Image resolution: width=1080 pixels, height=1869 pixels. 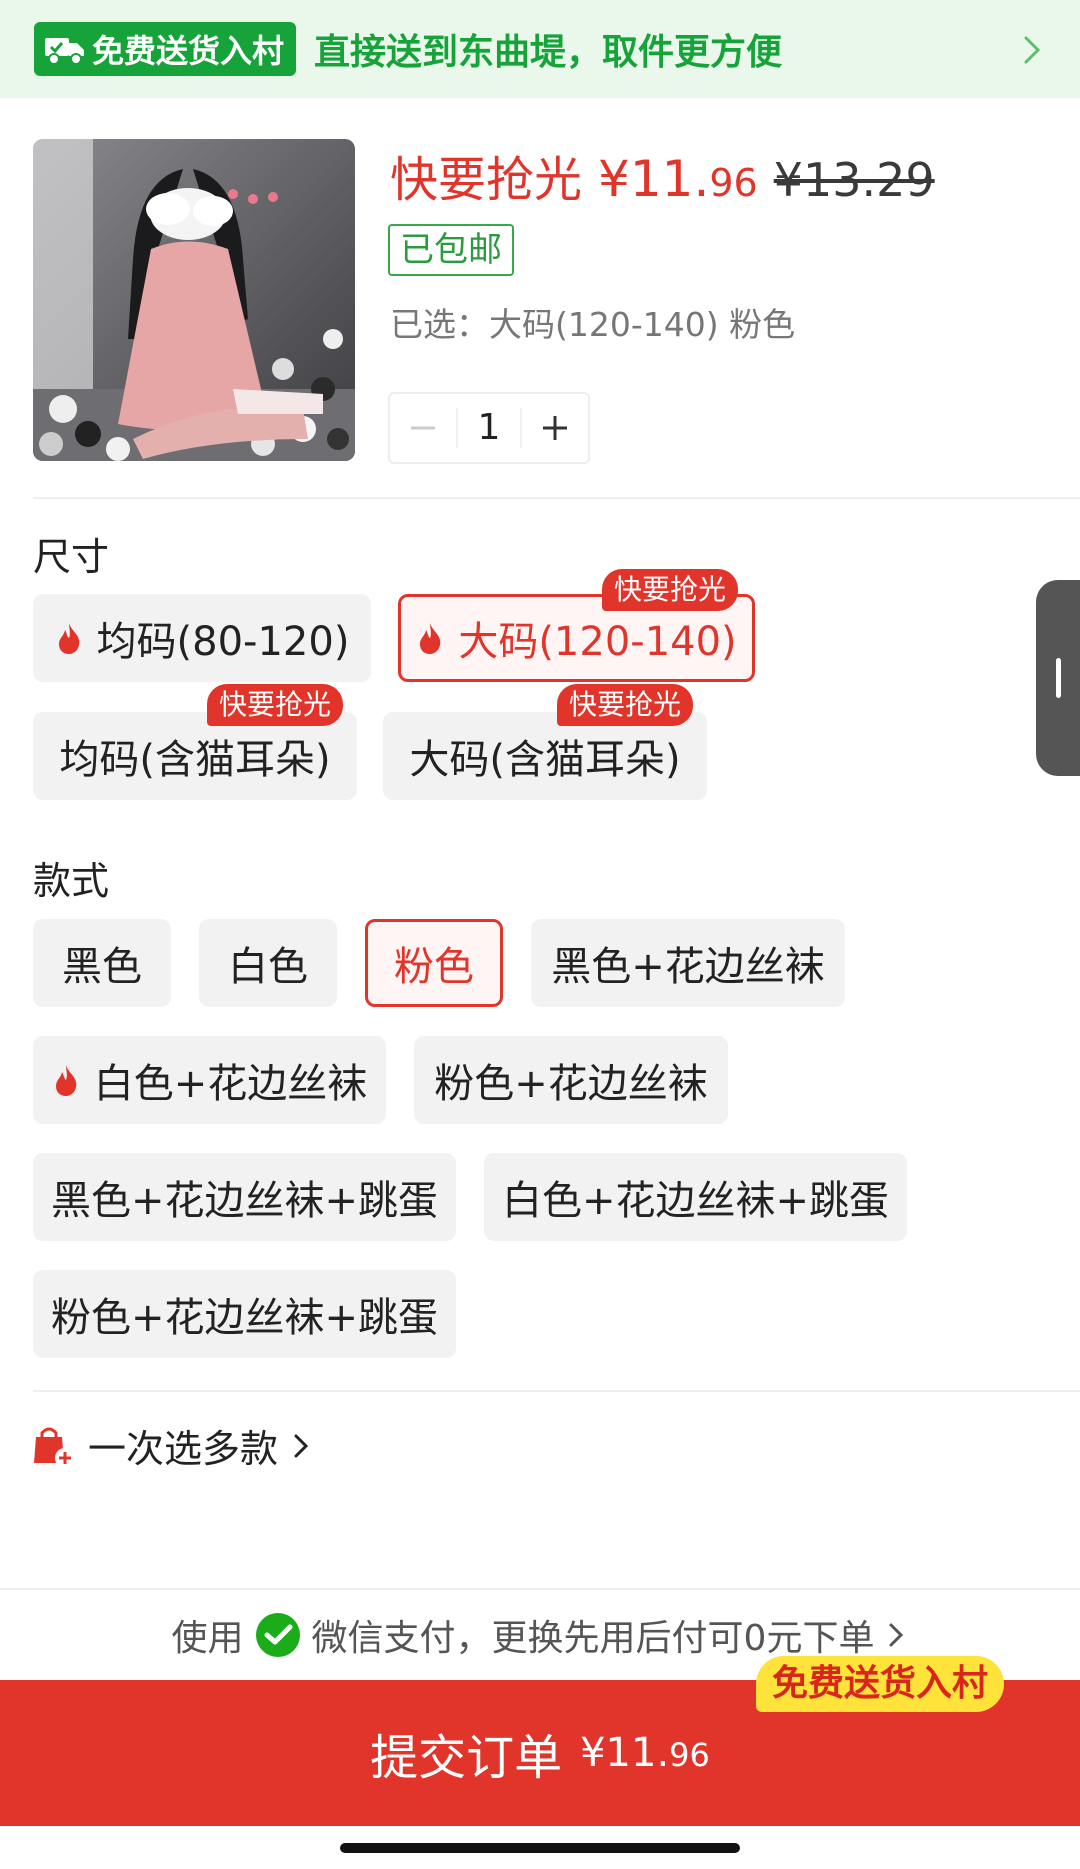 I want to click on home-indicator, so click(x=540, y=1848).